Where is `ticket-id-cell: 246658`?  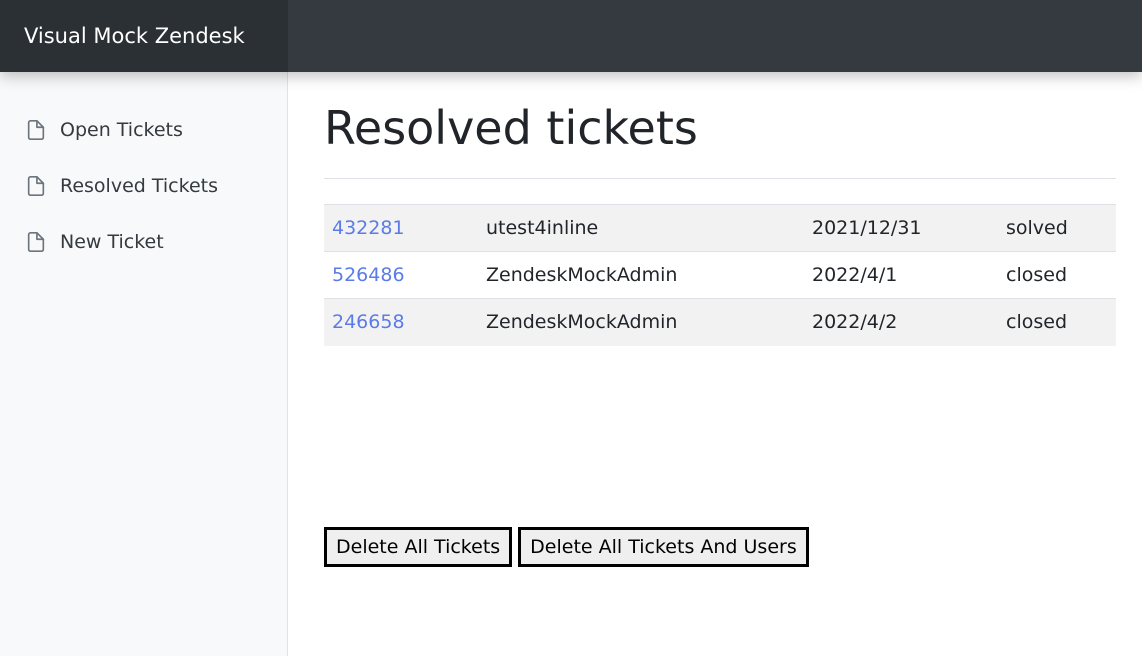 ticket-id-cell: 246658 is located at coordinates (401, 322).